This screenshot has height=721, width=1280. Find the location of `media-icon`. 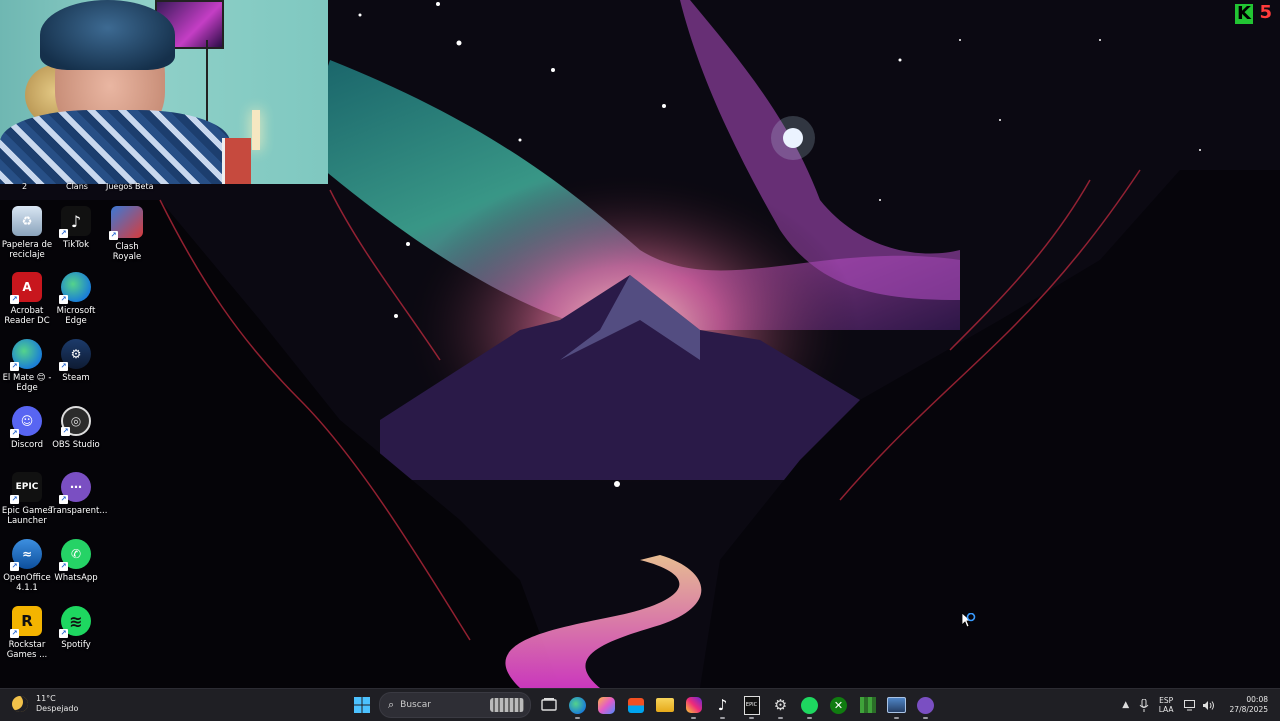

media-icon is located at coordinates (896, 705).